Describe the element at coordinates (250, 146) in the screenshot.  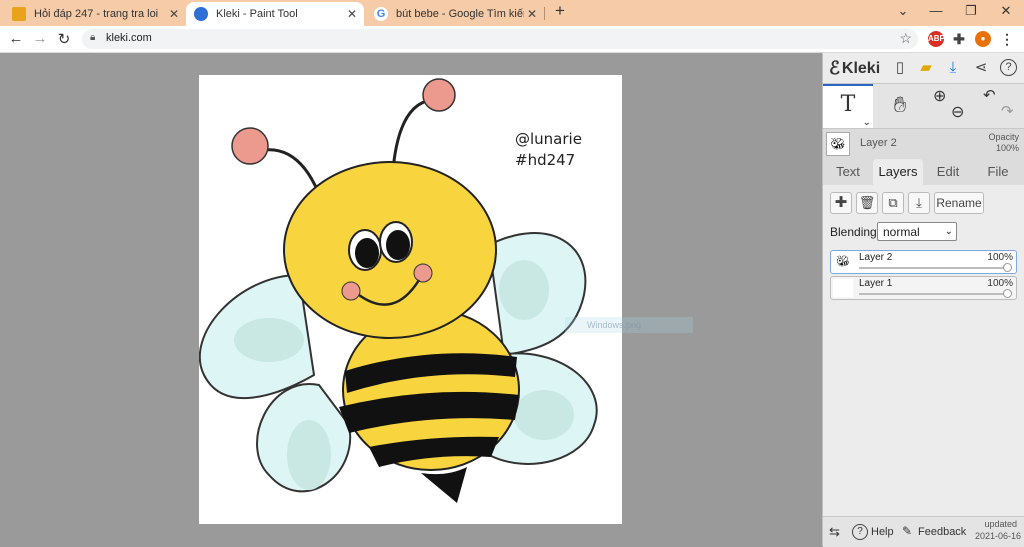
I see `left-antenna-ball` at that location.